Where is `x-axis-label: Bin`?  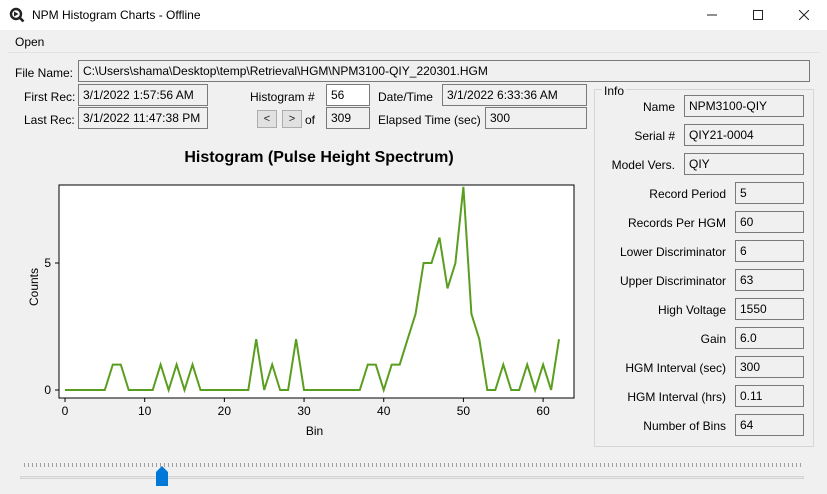 x-axis-label: Bin is located at coordinates (314, 431).